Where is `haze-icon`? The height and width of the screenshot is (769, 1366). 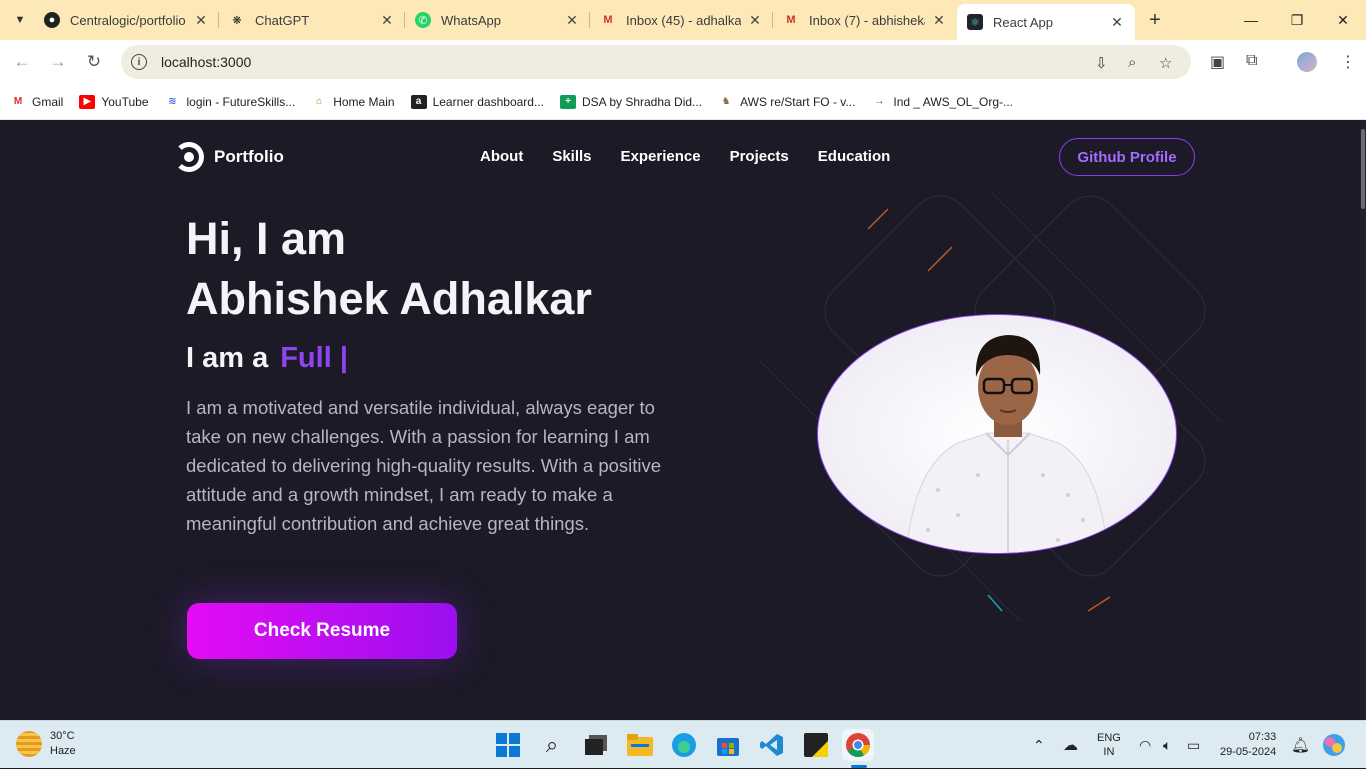 haze-icon is located at coordinates (29, 744).